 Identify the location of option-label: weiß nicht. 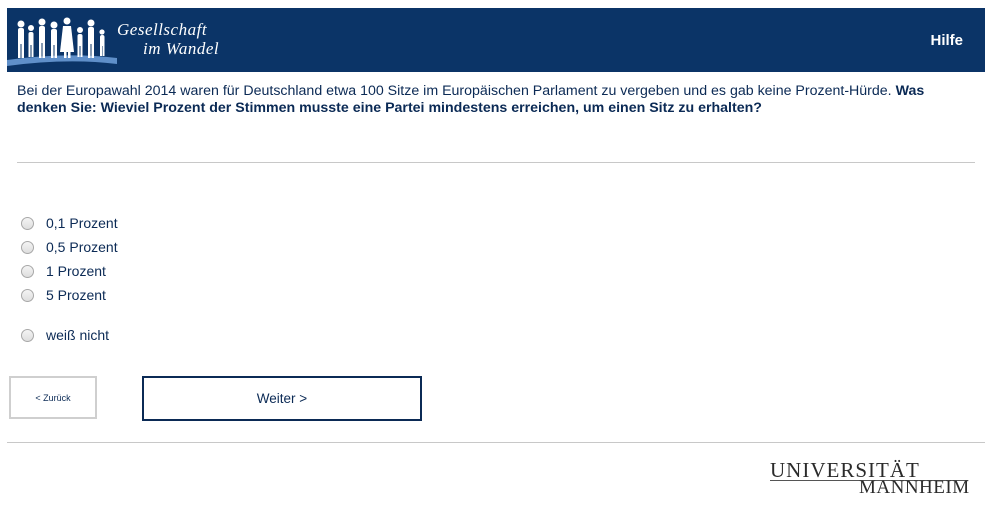
(77, 335).